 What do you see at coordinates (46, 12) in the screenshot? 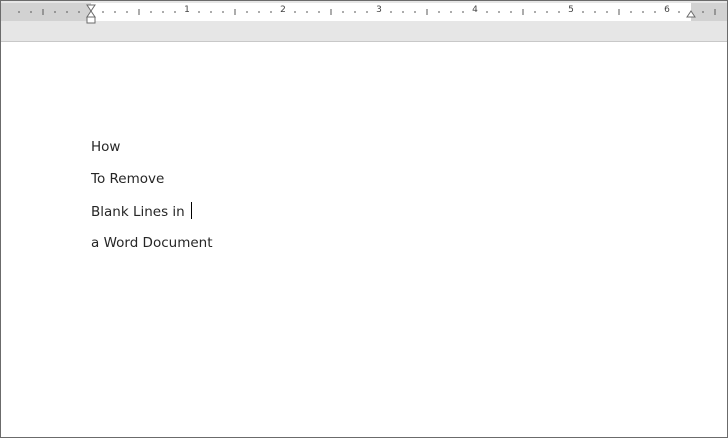
I see `ruler-left-margin` at bounding box center [46, 12].